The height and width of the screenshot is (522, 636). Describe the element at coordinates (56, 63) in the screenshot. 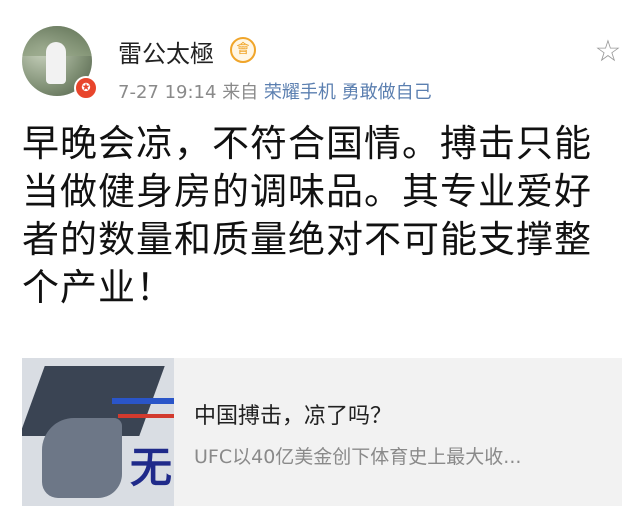

I see `avatar-figure` at that location.